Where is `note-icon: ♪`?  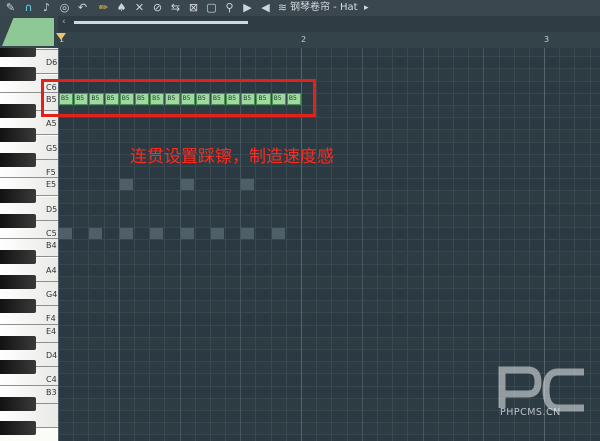 note-icon: ♪ is located at coordinates (46, 7).